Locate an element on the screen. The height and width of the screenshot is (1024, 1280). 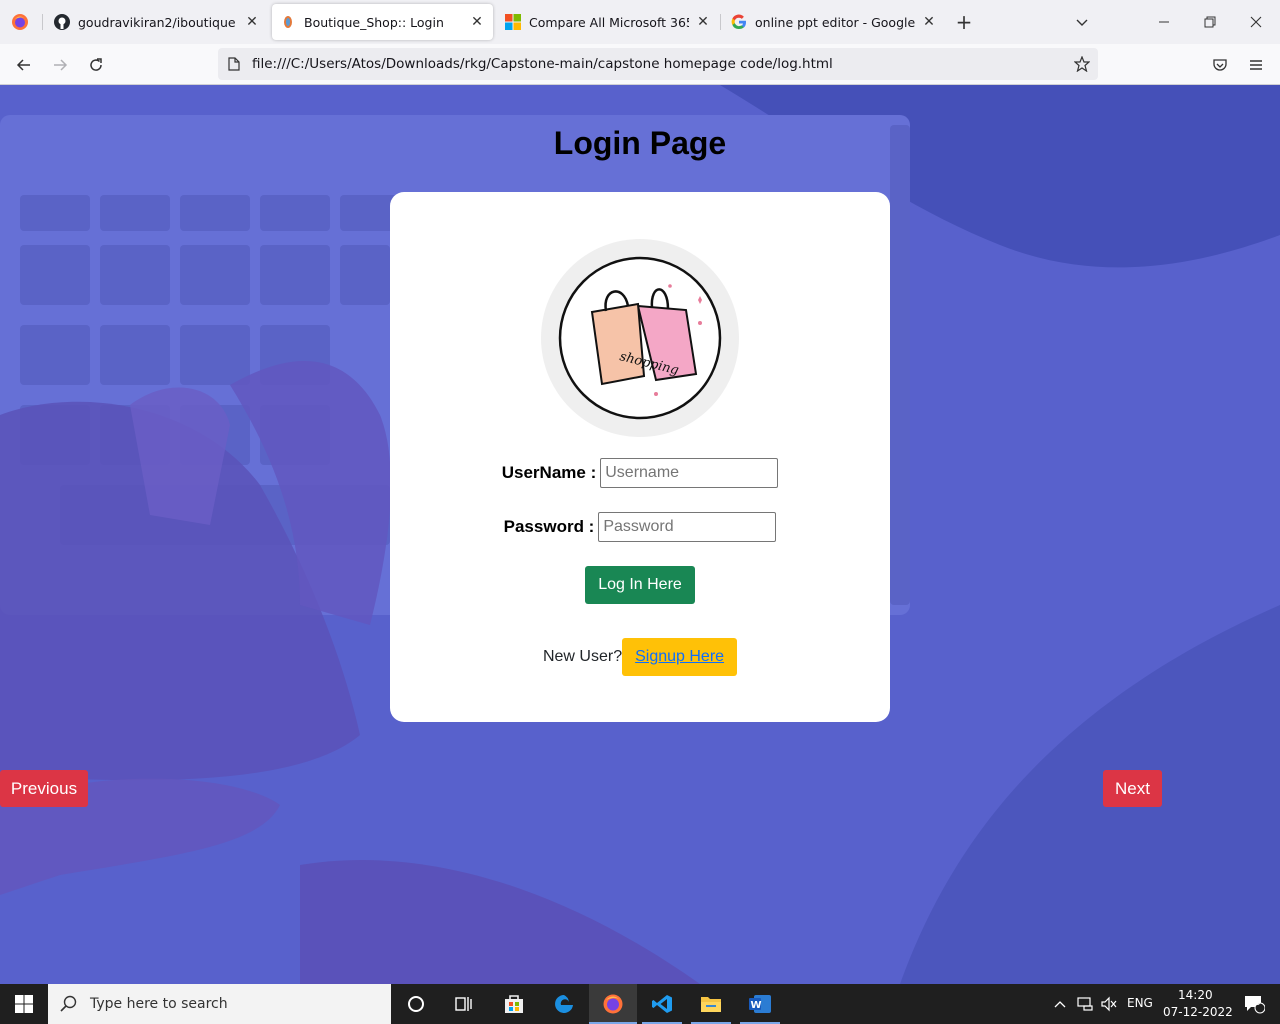
signup-link: Signup Here is located at coordinates (680, 657).